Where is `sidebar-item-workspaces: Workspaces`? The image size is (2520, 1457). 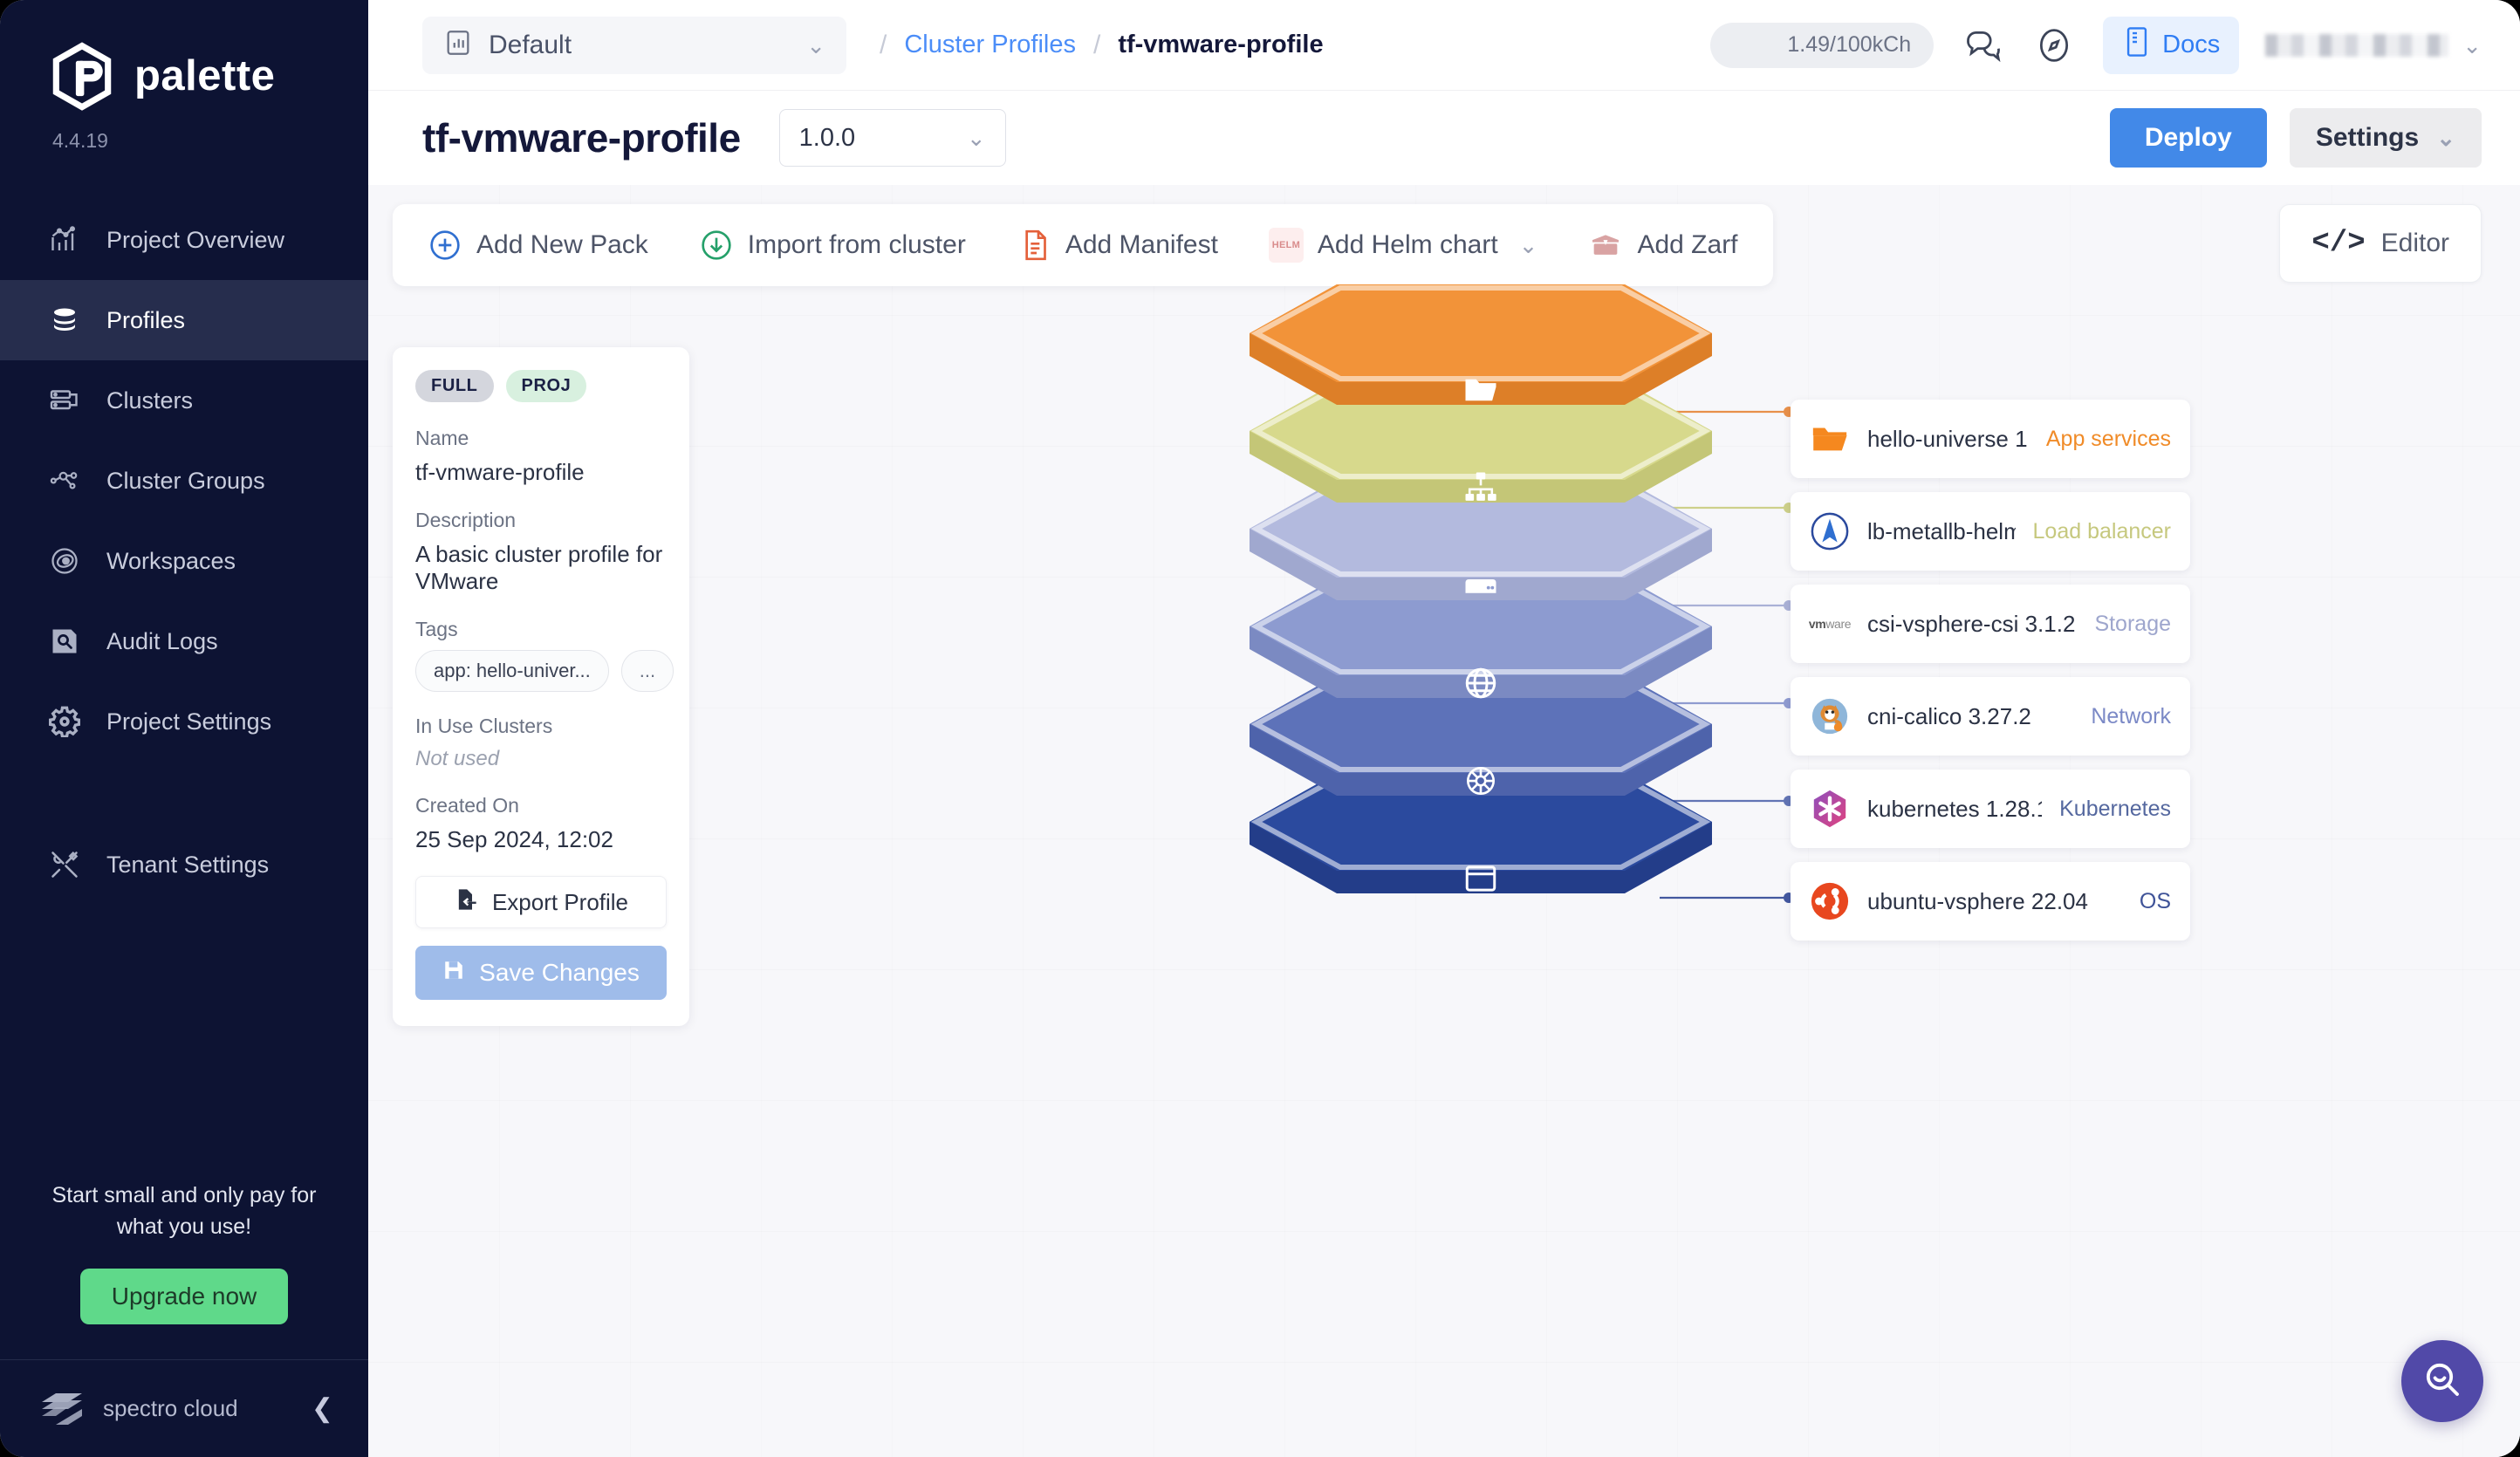 sidebar-item-workspaces: Workspaces is located at coordinates (184, 561).